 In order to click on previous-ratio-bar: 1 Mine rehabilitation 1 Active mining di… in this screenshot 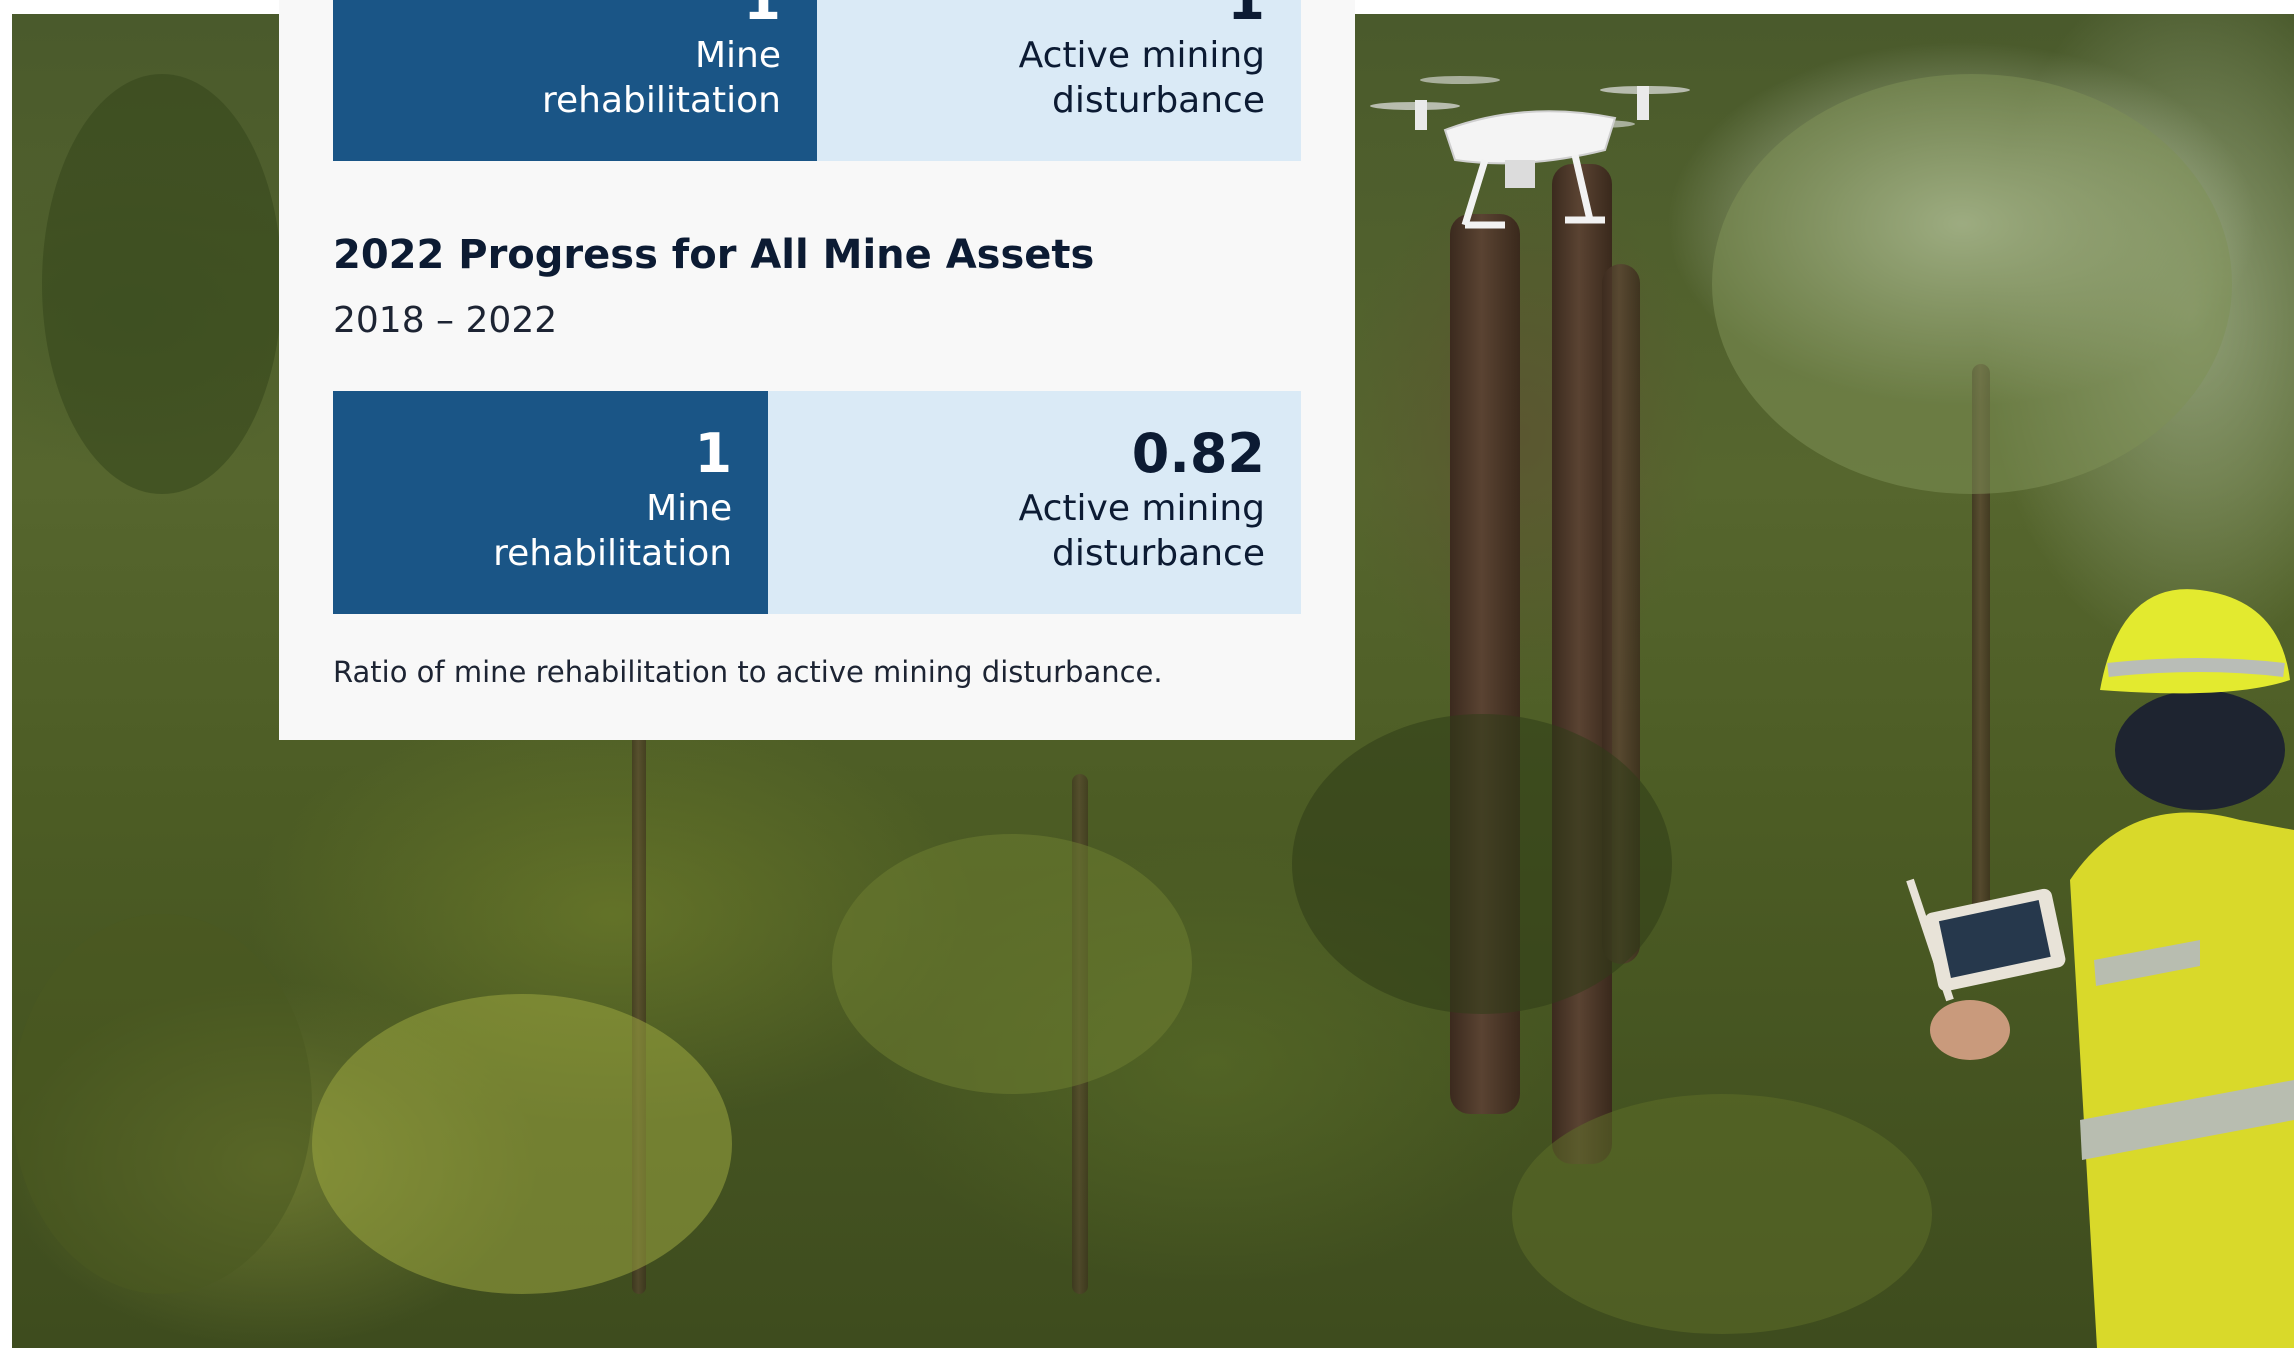, I will do `click(817, 80)`.